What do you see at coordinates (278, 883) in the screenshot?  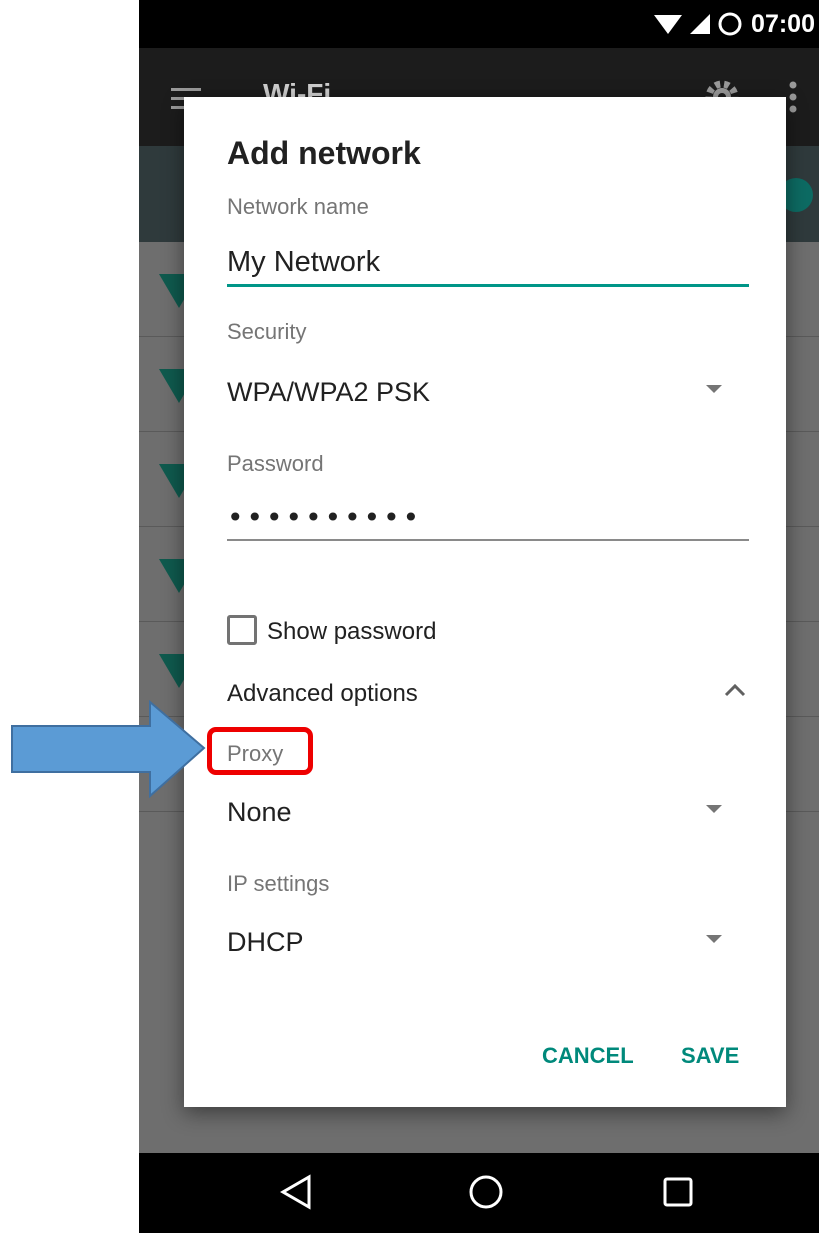 I see `ip-settings-label: IP settings` at bounding box center [278, 883].